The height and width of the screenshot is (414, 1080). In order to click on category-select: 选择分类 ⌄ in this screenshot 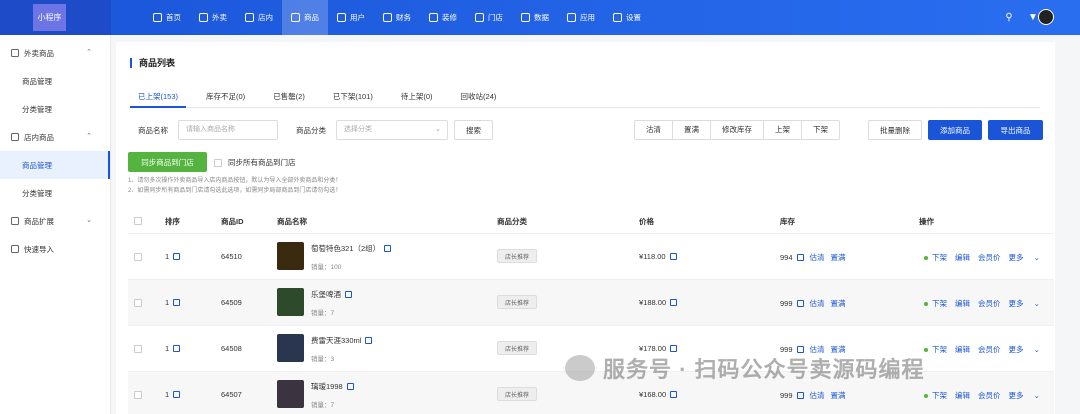, I will do `click(392, 130)`.